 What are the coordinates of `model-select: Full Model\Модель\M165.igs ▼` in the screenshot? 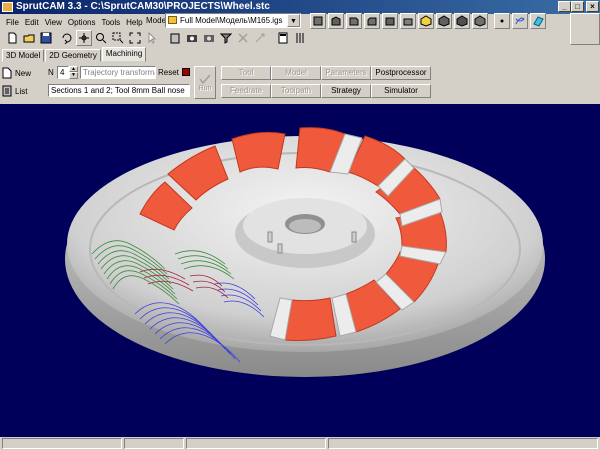 It's located at (233, 20).